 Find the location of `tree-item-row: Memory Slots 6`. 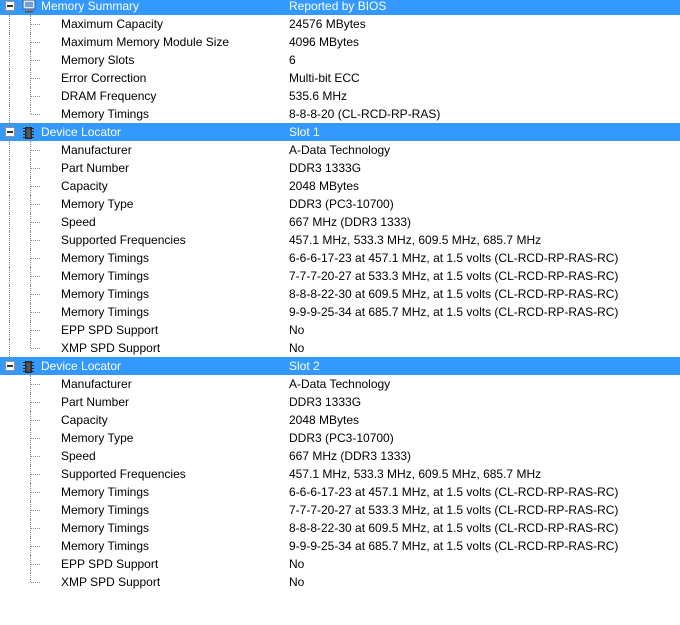

tree-item-row: Memory Slots 6 is located at coordinates (340, 60).